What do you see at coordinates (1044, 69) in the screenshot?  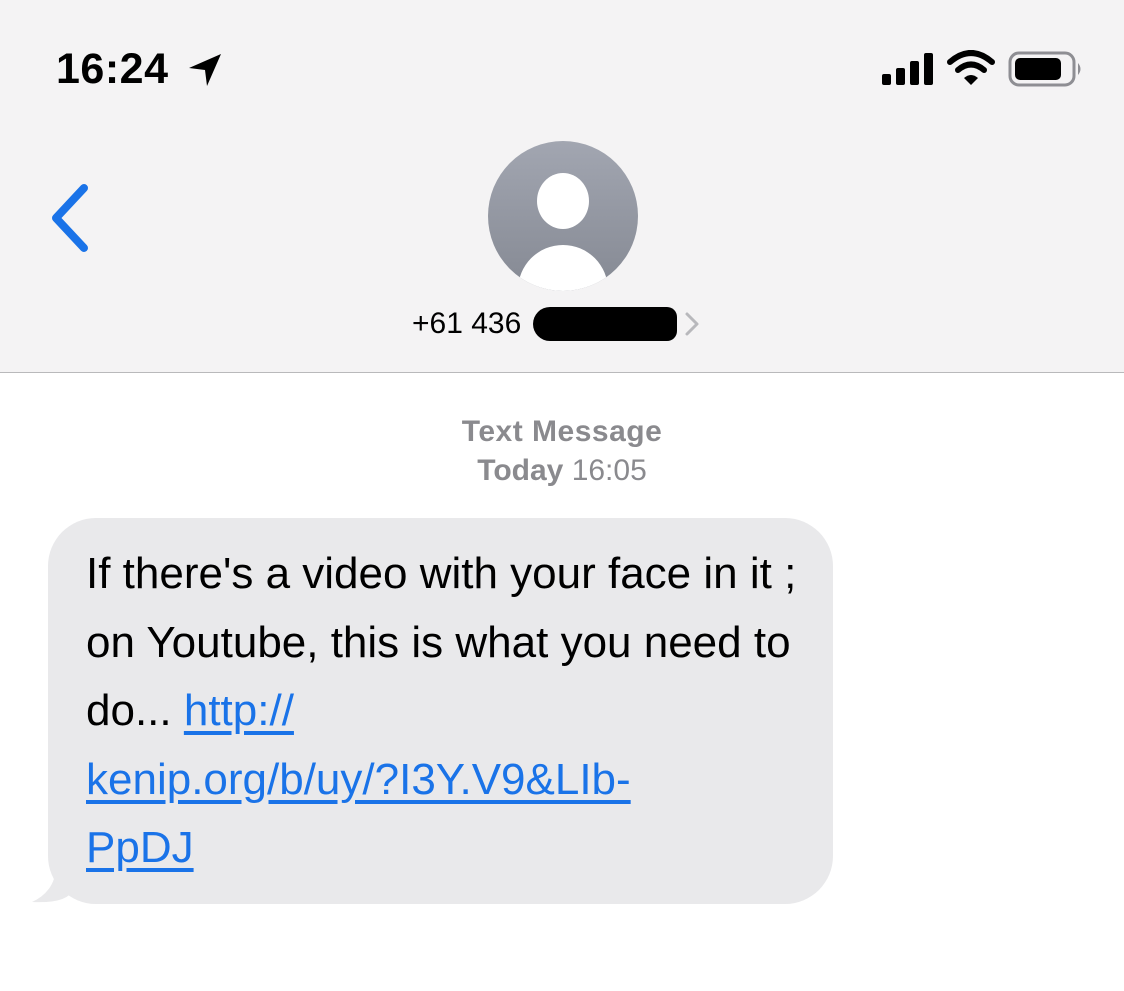 I see `battery-icon` at bounding box center [1044, 69].